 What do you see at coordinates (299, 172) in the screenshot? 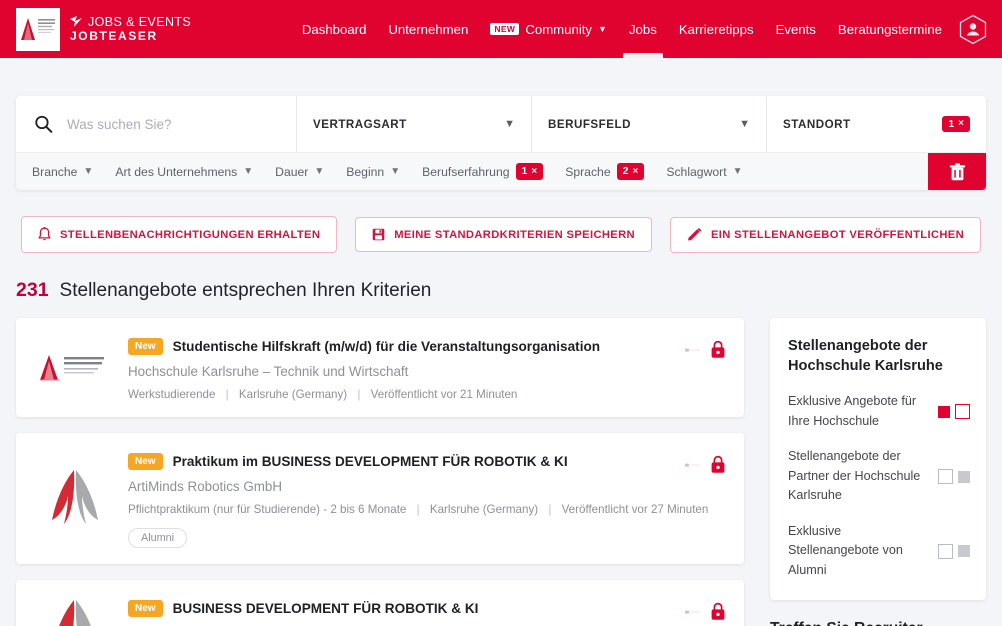
I see `filter-dauer: Dauer ▼` at bounding box center [299, 172].